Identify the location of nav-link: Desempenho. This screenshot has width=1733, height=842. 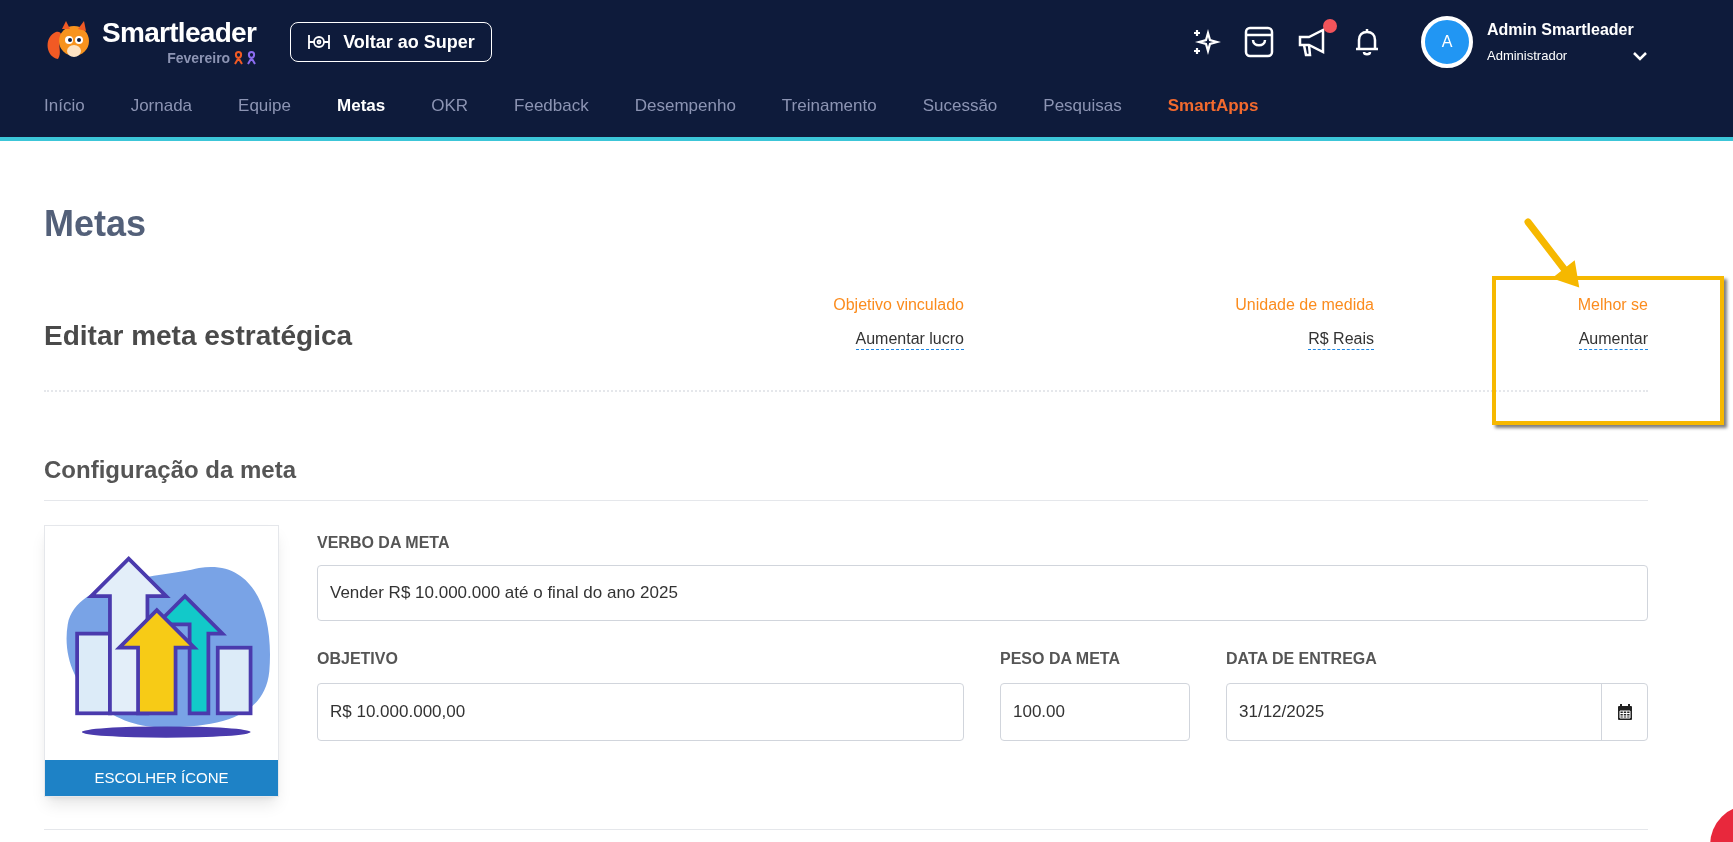
(685, 106).